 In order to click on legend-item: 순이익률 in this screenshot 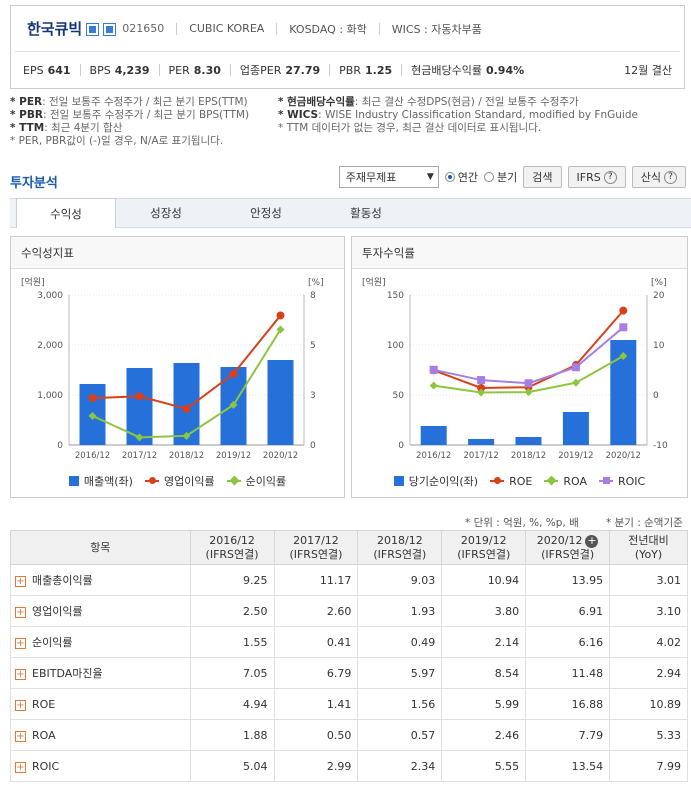, I will do `click(256, 481)`.